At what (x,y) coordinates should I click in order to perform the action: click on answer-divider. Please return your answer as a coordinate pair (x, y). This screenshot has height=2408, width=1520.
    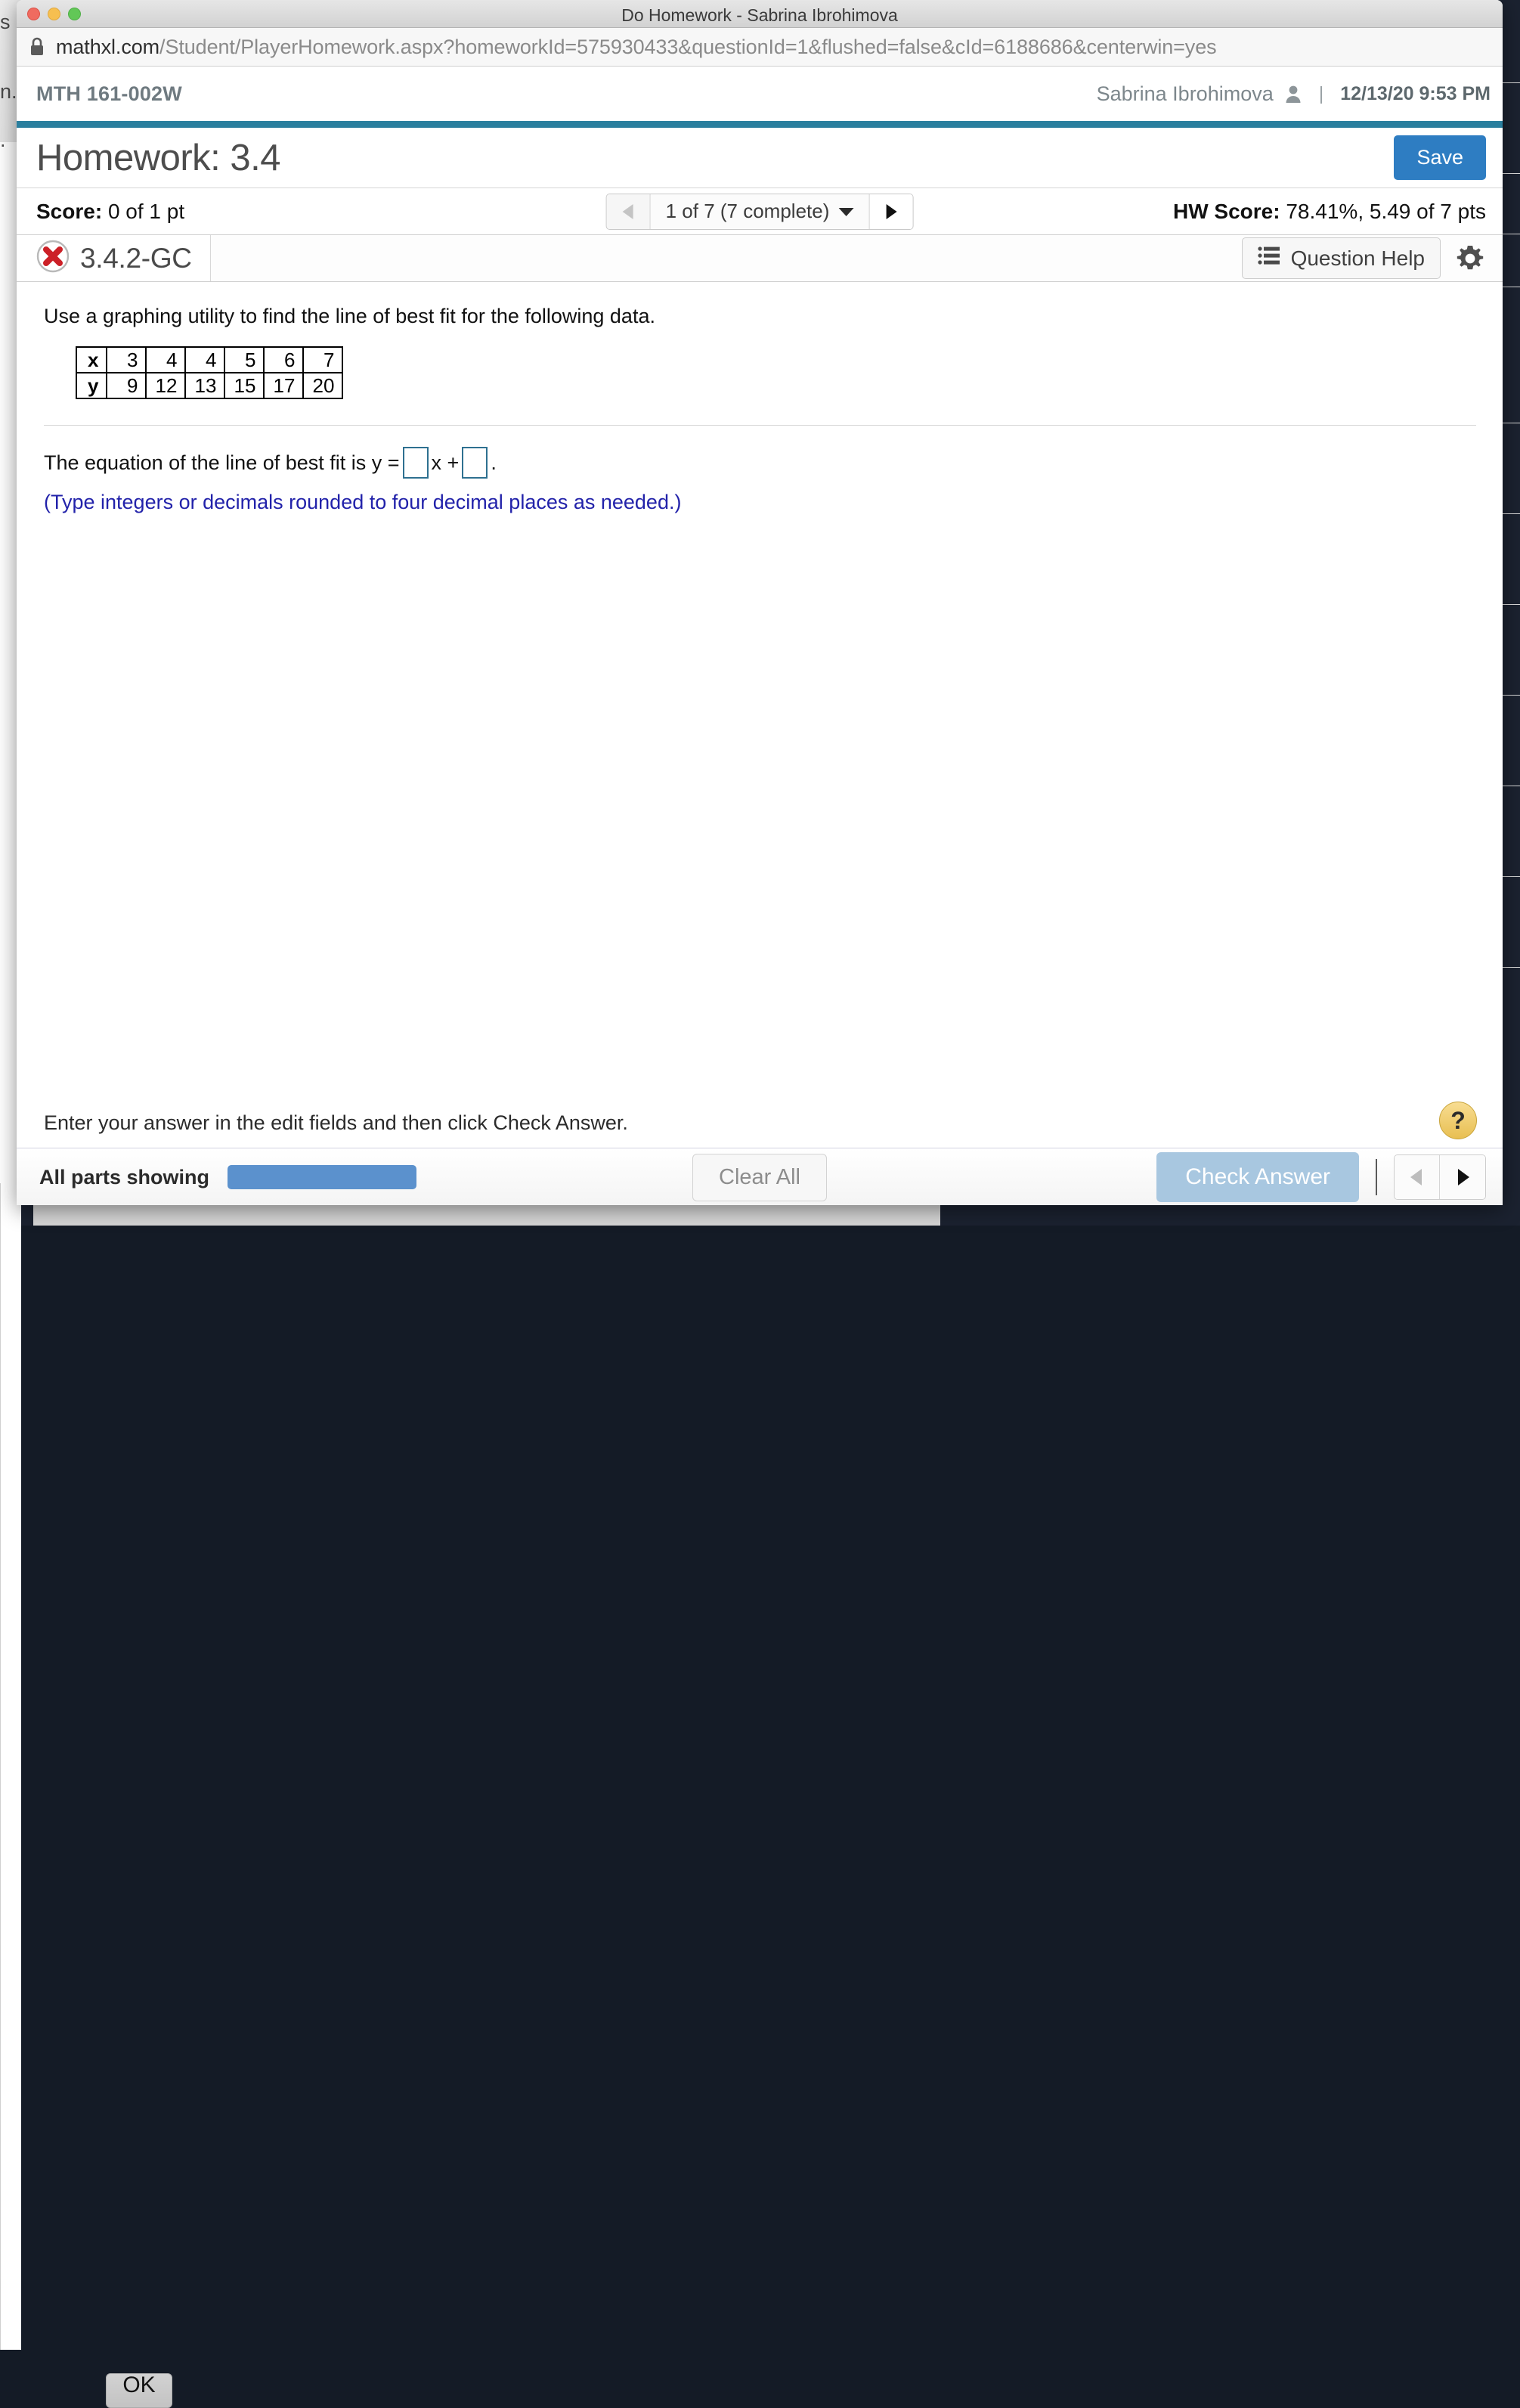
    Looking at the image, I should click on (760, 425).